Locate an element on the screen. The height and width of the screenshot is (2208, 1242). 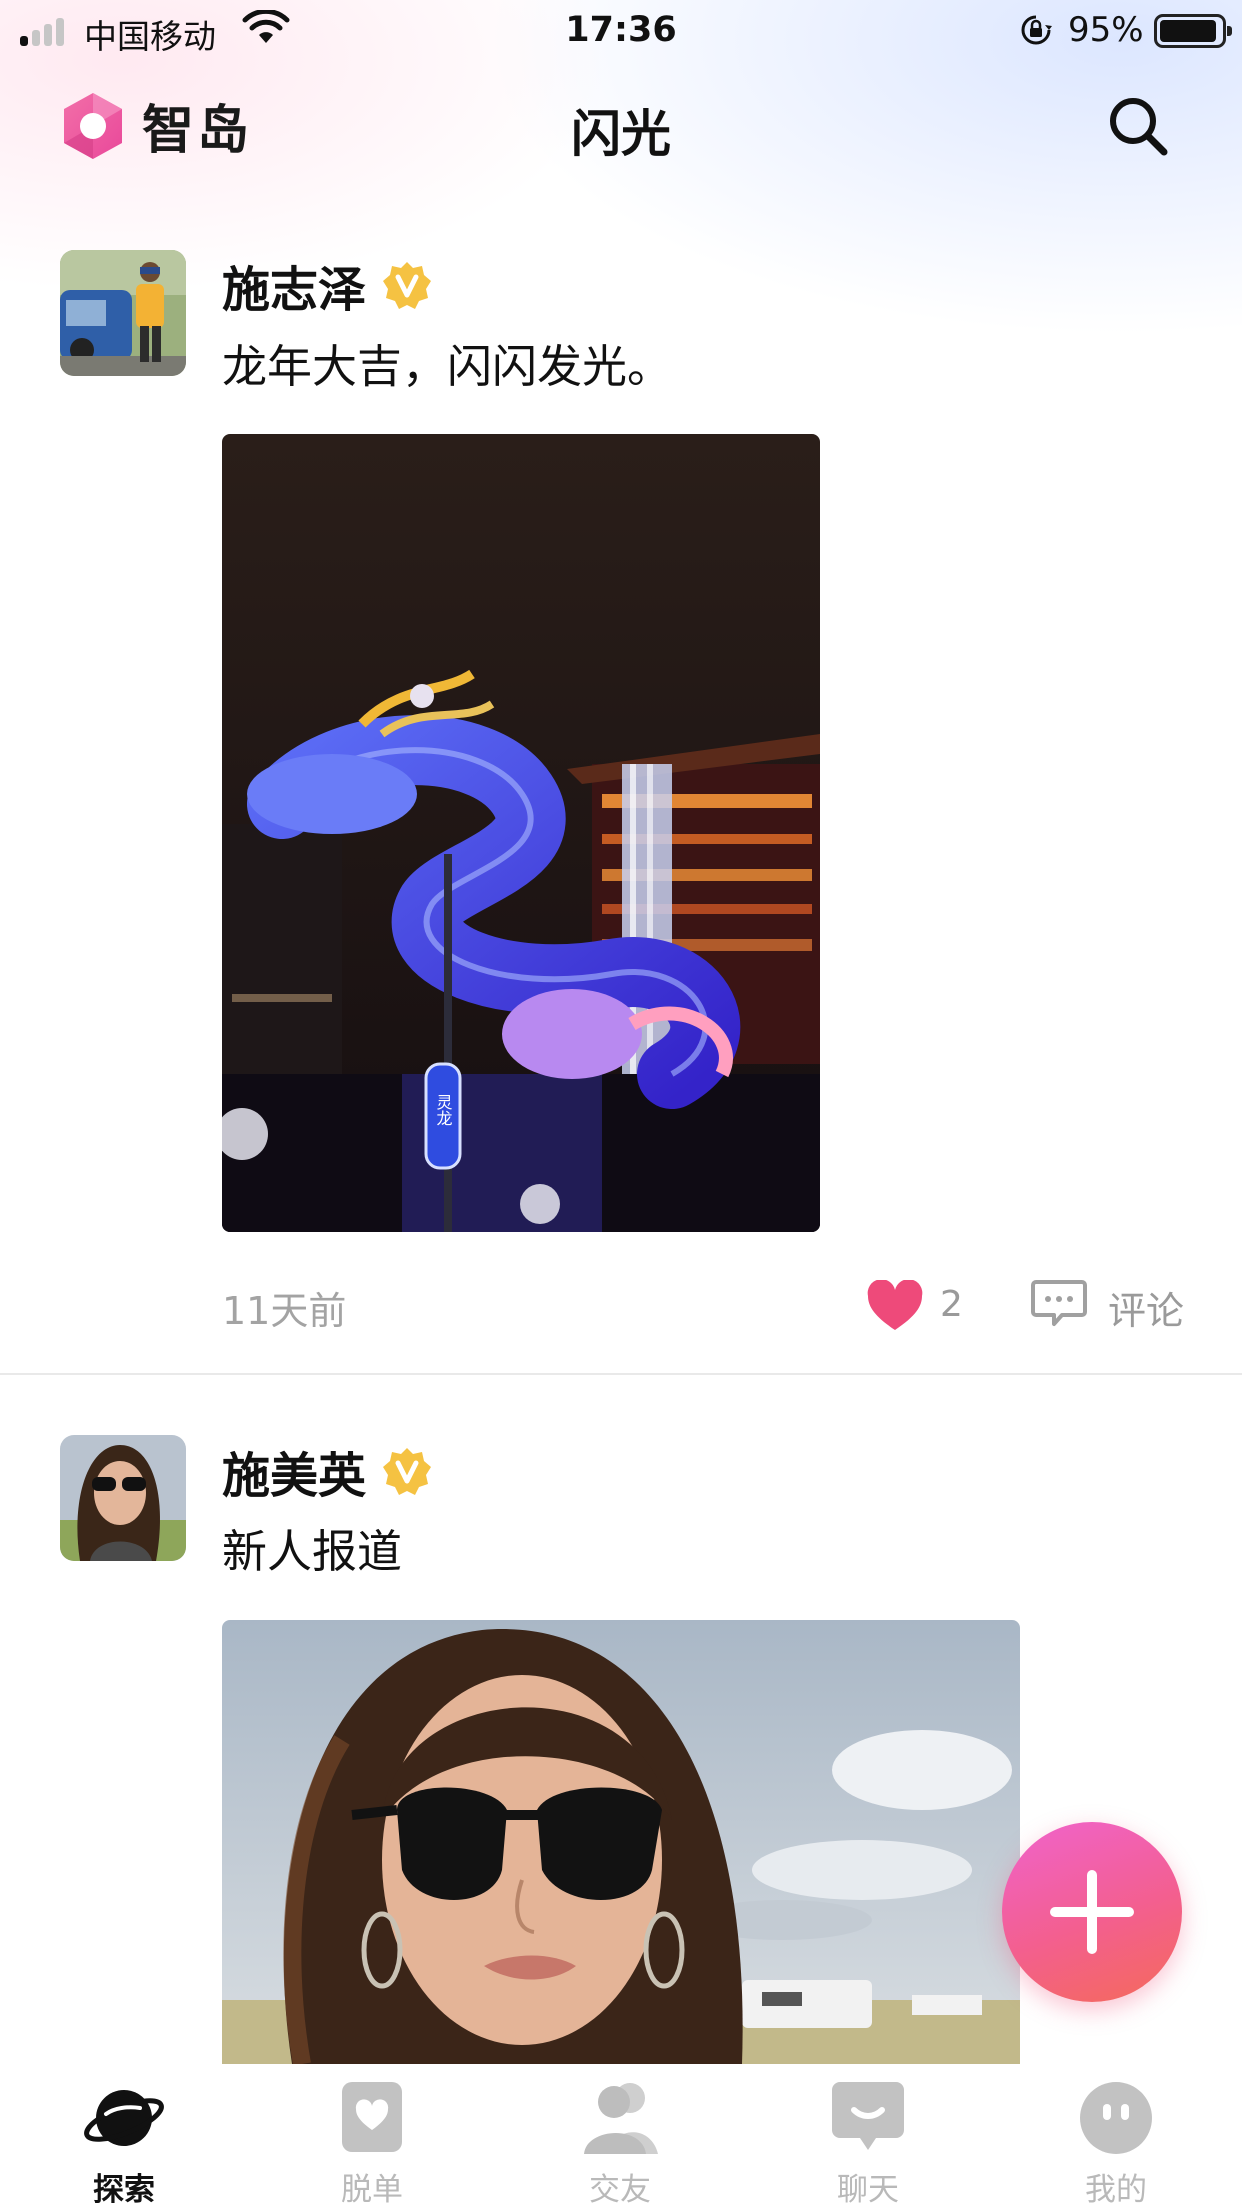
friends-icon is located at coordinates (621, 2118).